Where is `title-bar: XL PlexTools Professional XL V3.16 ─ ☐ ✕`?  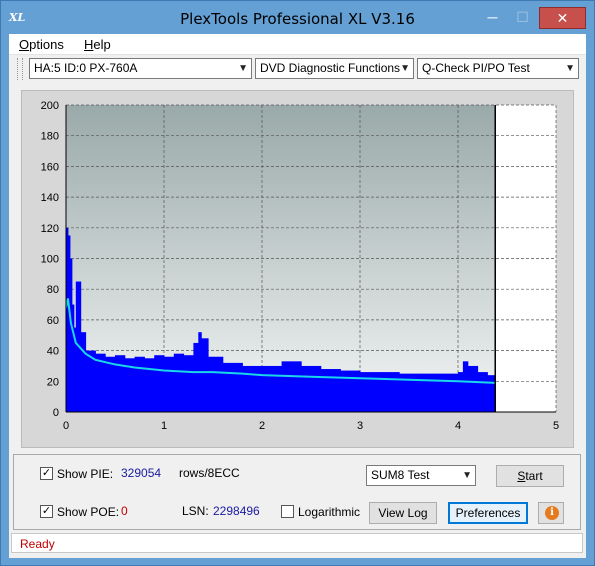 title-bar: XL PlexTools Professional XL V3.16 ─ ☐ ✕ is located at coordinates (297, 18).